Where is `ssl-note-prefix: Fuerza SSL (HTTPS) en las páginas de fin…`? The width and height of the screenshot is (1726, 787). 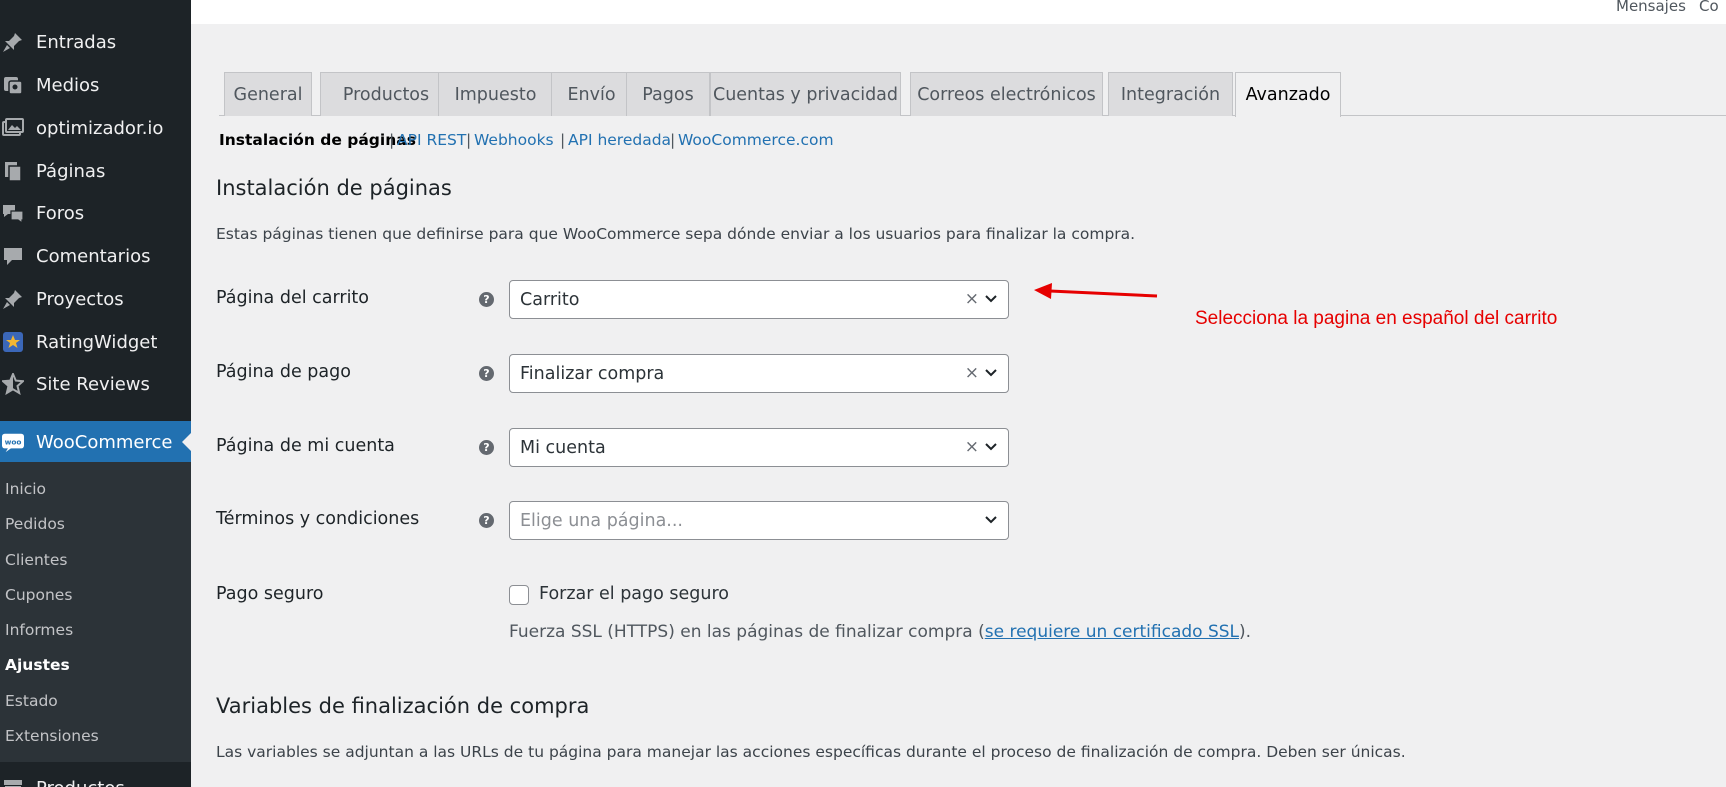
ssl-note-prefix: Fuerza SSL (HTTPS) en las páginas de fin… is located at coordinates (747, 632).